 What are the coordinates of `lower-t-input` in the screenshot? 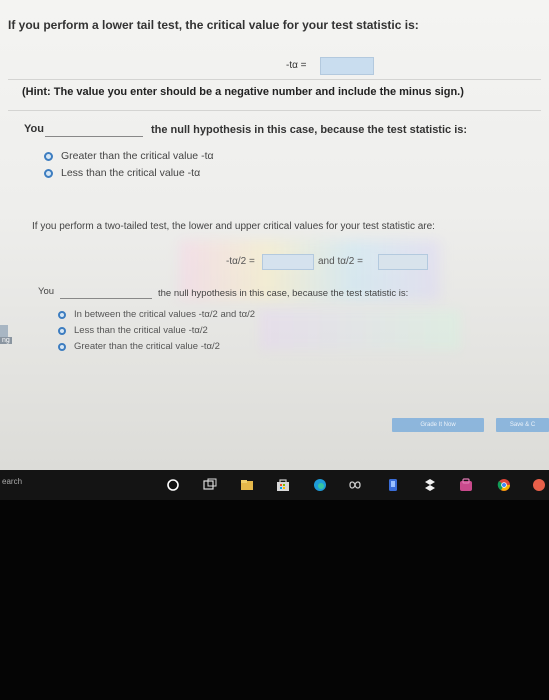 It's located at (288, 262).